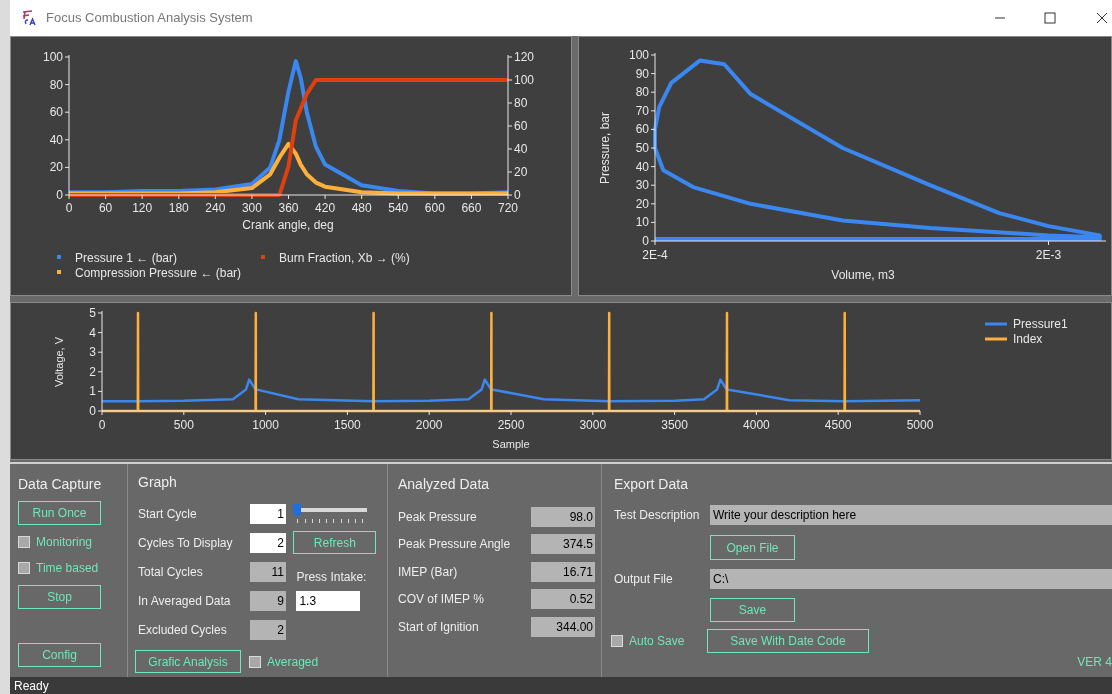  Describe the element at coordinates (183, 425) in the screenshot. I see `axis-tick-label: 500` at that location.